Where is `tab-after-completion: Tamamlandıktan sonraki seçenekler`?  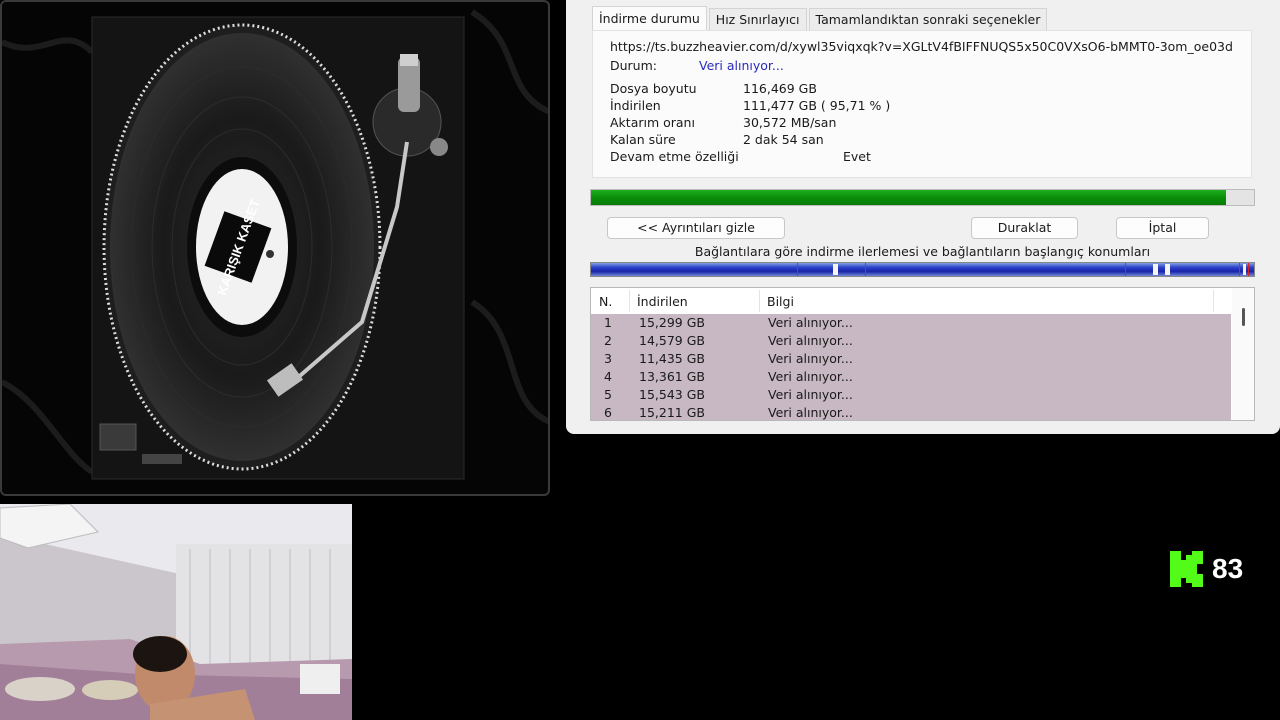
tab-after-completion: Tamamlandıktan sonraki seçenekler is located at coordinates (928, 19).